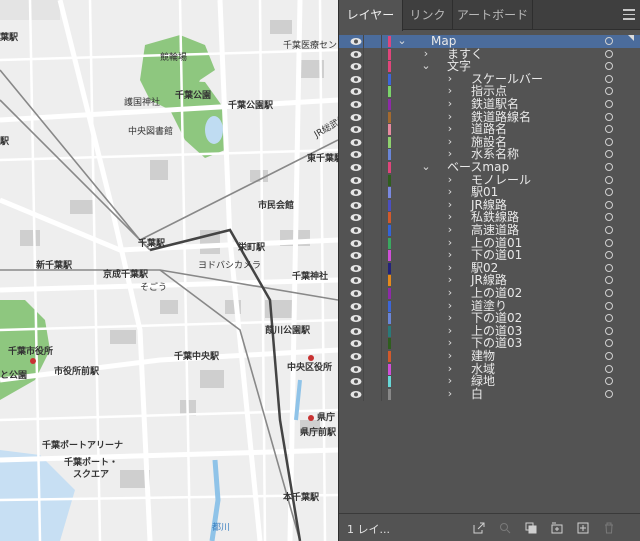 The width and height of the screenshot is (640, 541). What do you see at coordinates (276, 206) in the screenshot?
I see `map-label: 市民会館` at bounding box center [276, 206].